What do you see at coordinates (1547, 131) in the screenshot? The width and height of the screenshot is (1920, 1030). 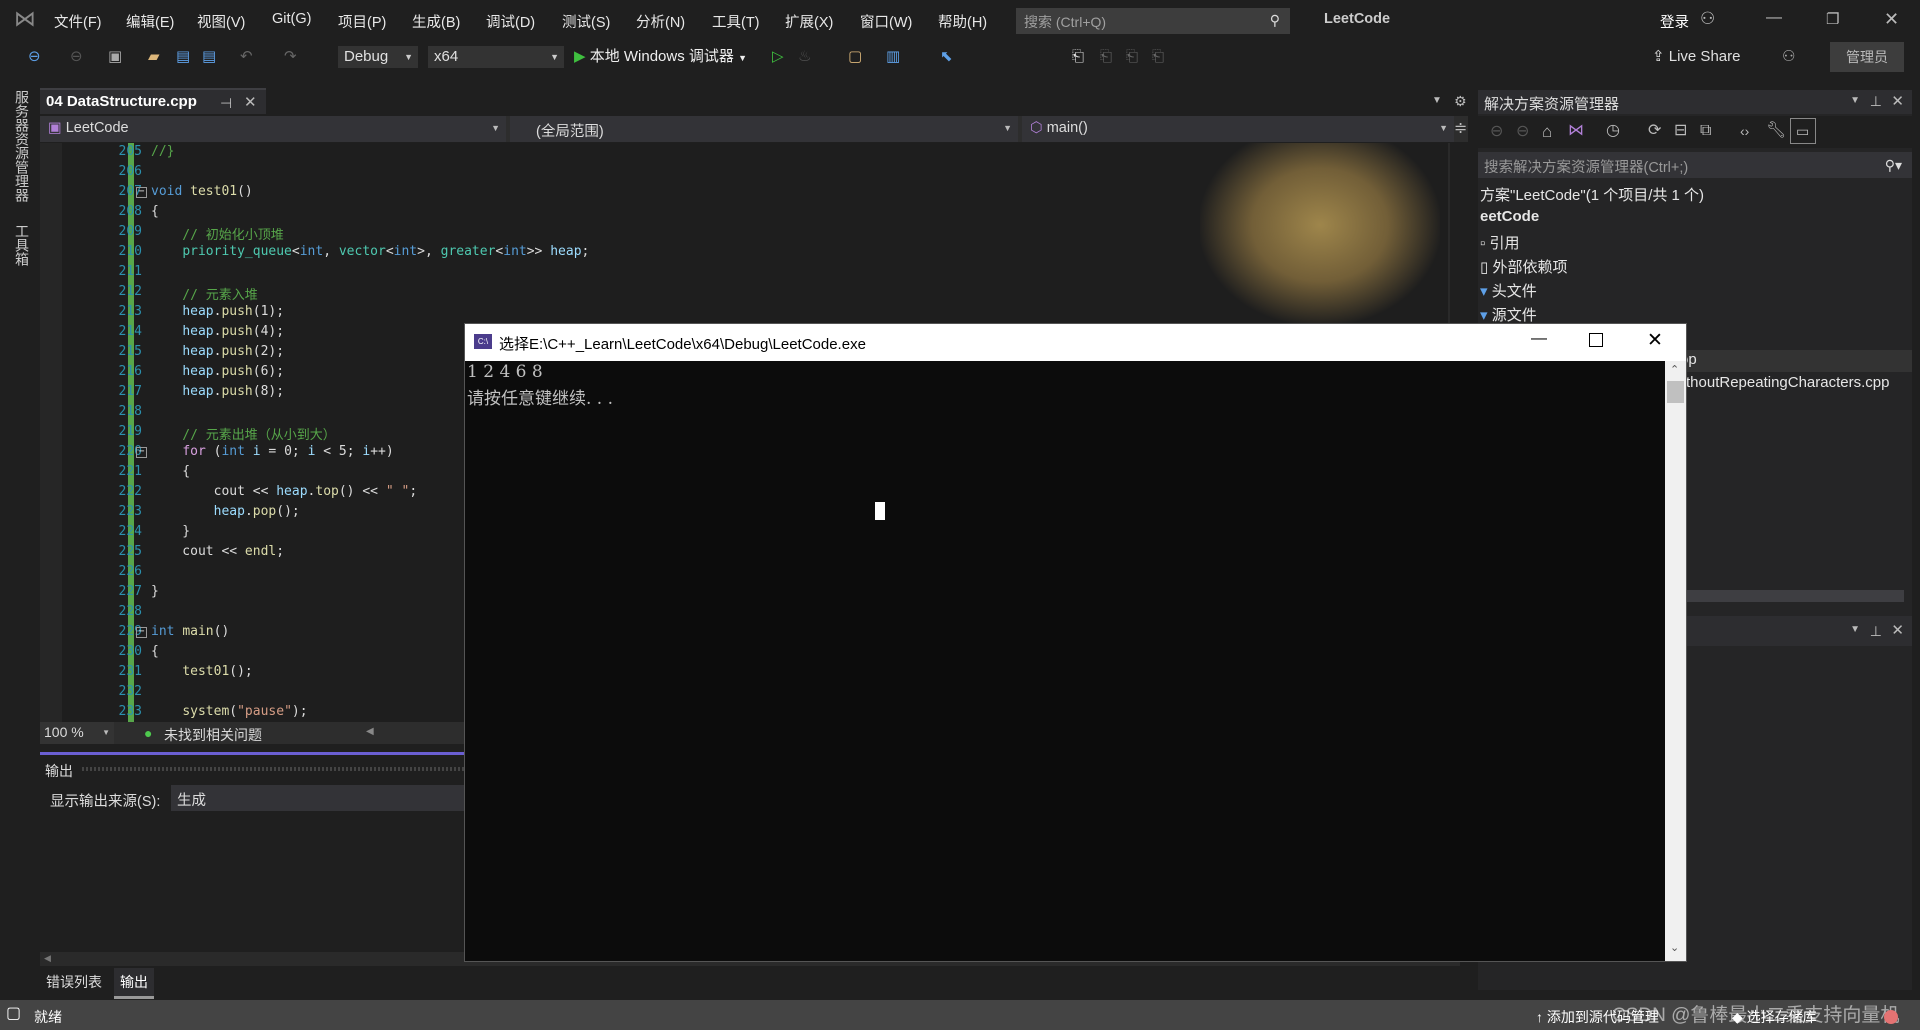 I see `home-icon: ⌂` at bounding box center [1547, 131].